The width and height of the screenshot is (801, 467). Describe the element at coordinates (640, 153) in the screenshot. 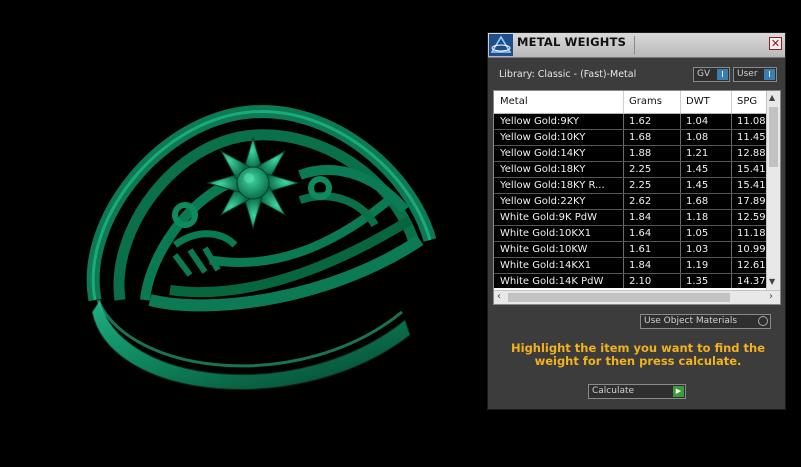

I see `cell-grams: 1.88` at that location.